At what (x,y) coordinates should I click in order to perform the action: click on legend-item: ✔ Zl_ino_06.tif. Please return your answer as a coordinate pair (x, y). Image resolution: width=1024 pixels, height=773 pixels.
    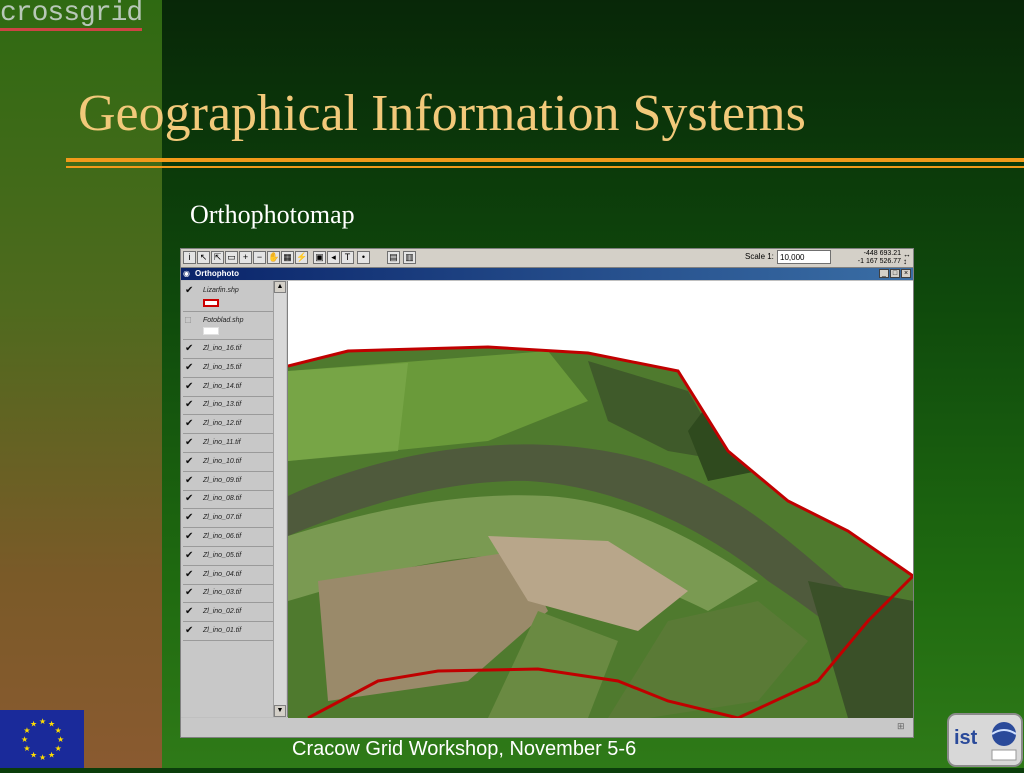
    Looking at the image, I should click on (235, 539).